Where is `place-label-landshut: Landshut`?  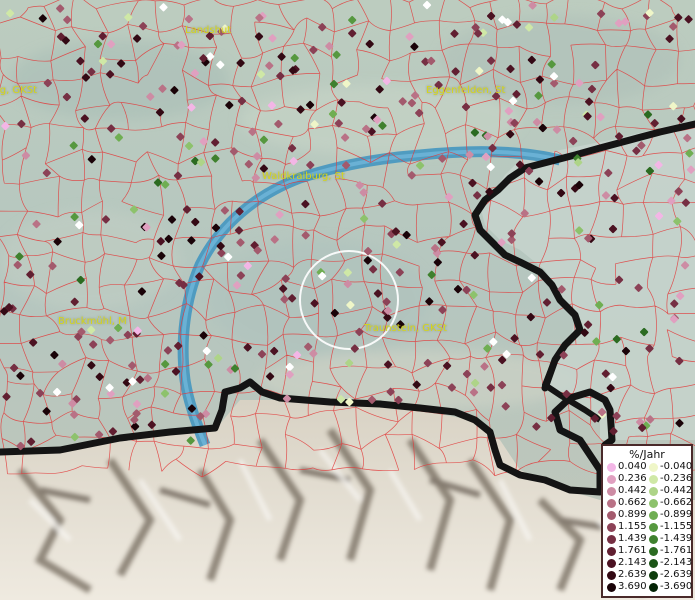
place-label-landshut: Landshut is located at coordinates (208, 30).